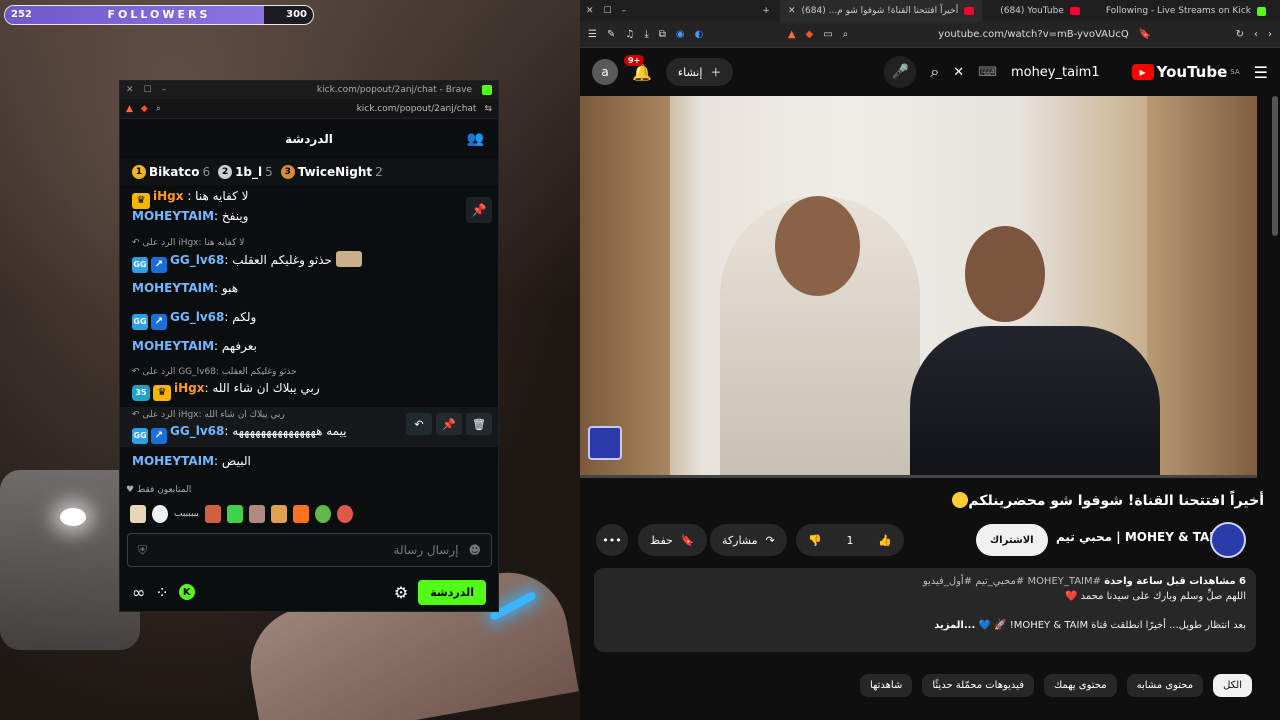 The image size is (1280, 720). What do you see at coordinates (310, 320) in the screenshot?
I see `chat-message: GG ↗ GG_lv68: ولكم` at bounding box center [310, 320].